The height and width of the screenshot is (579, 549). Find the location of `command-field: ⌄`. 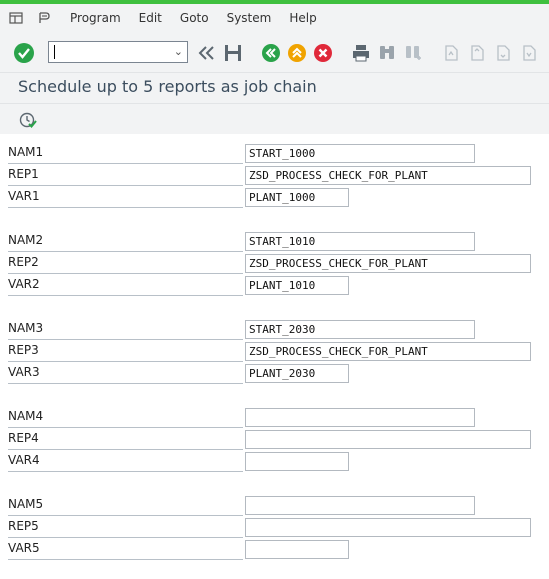

command-field: ⌄ is located at coordinates (118, 52).